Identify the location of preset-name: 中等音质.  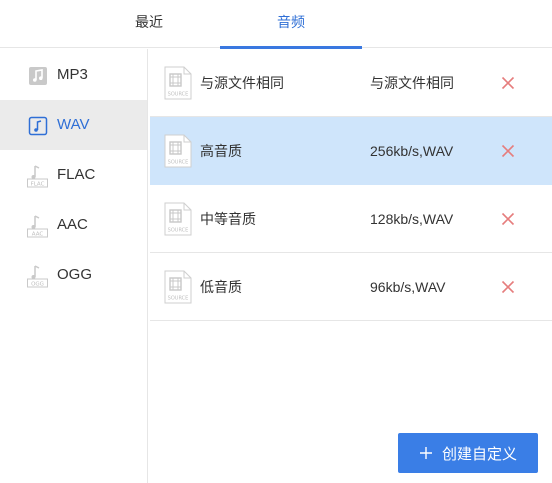
(228, 219).